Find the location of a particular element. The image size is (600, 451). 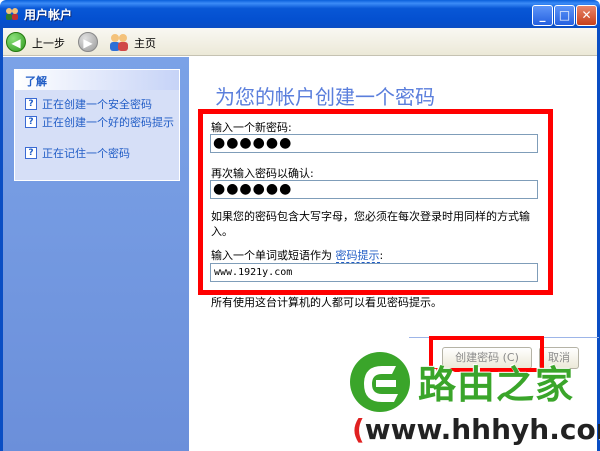

sidebar-item-label: 正在记住一个密码 is located at coordinates (86, 153).